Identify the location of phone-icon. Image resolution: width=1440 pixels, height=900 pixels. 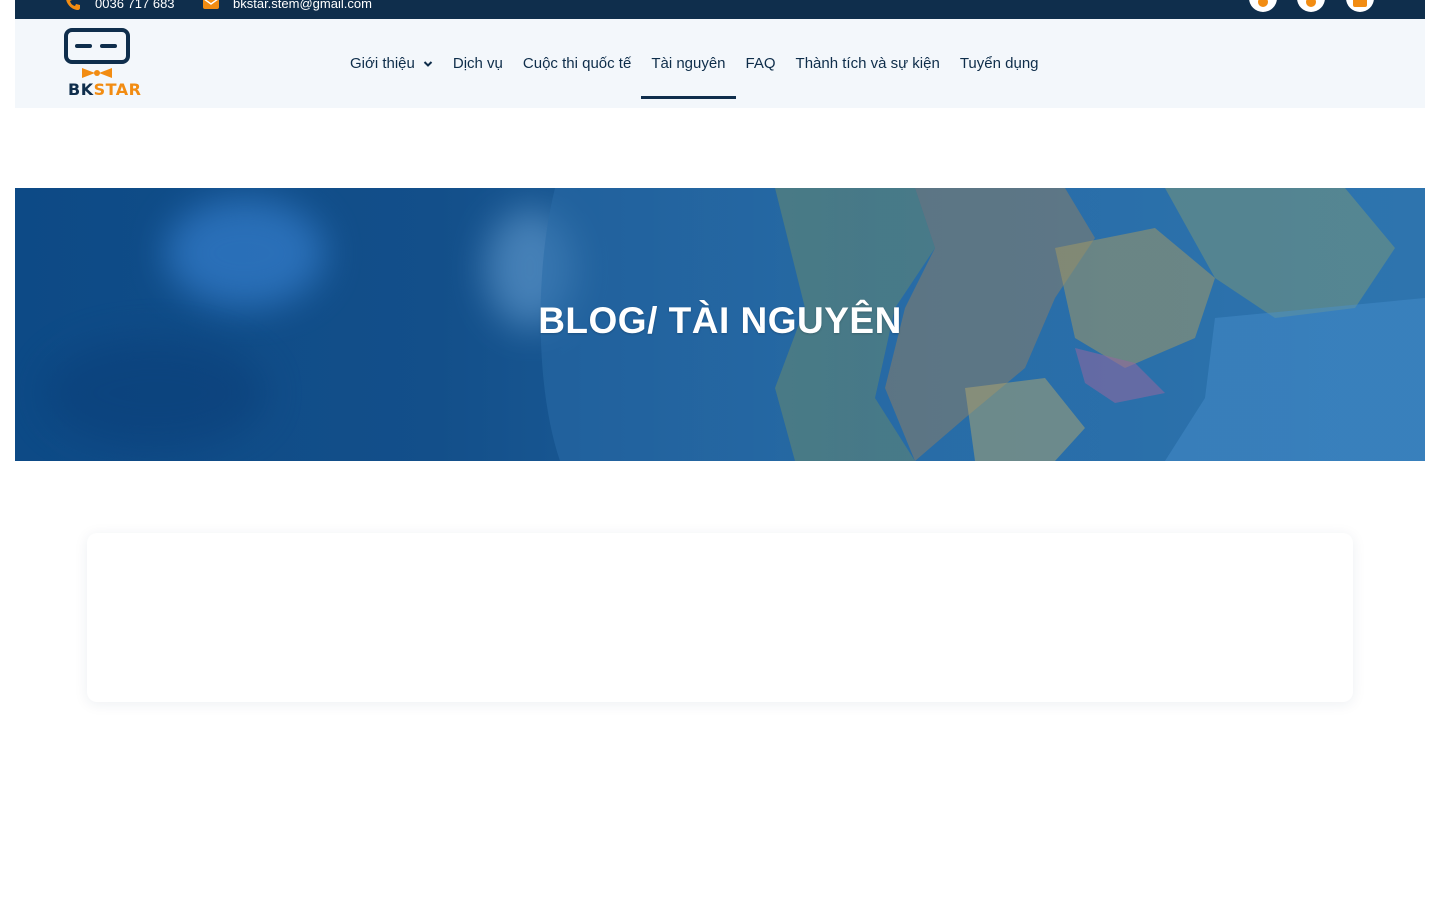
(73, 5).